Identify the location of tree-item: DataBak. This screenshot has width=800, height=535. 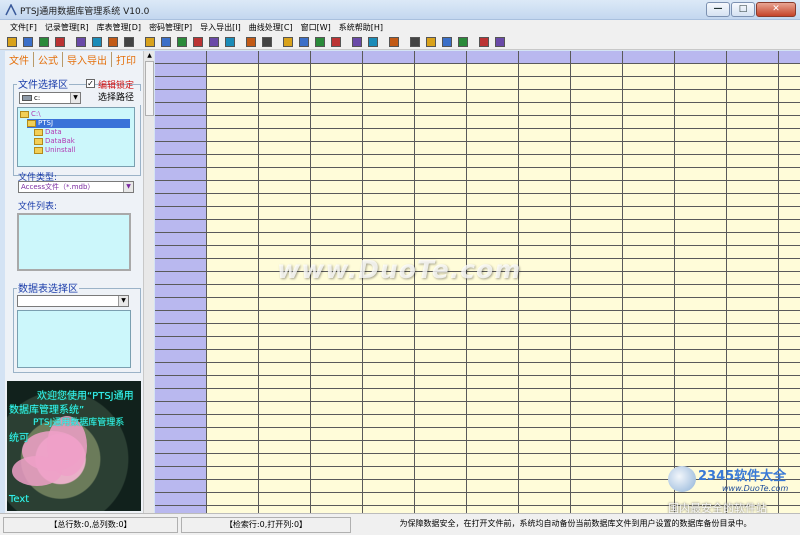
(64, 141).